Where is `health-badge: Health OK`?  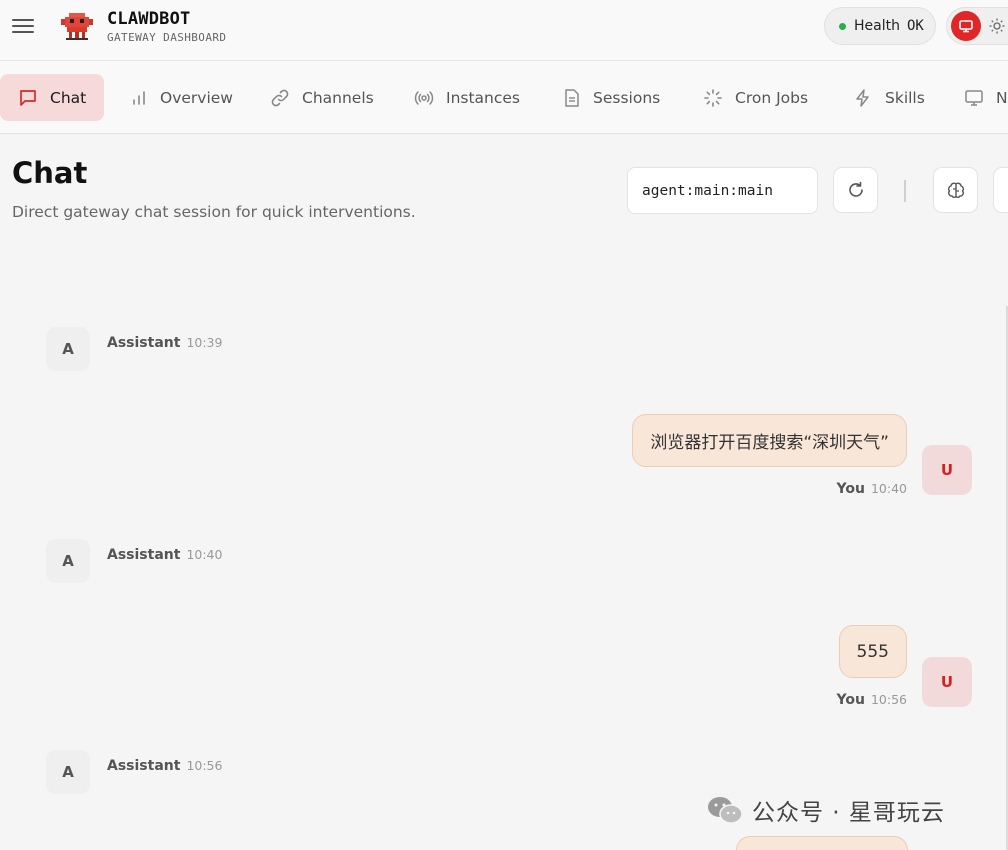 health-badge: Health OK is located at coordinates (880, 26).